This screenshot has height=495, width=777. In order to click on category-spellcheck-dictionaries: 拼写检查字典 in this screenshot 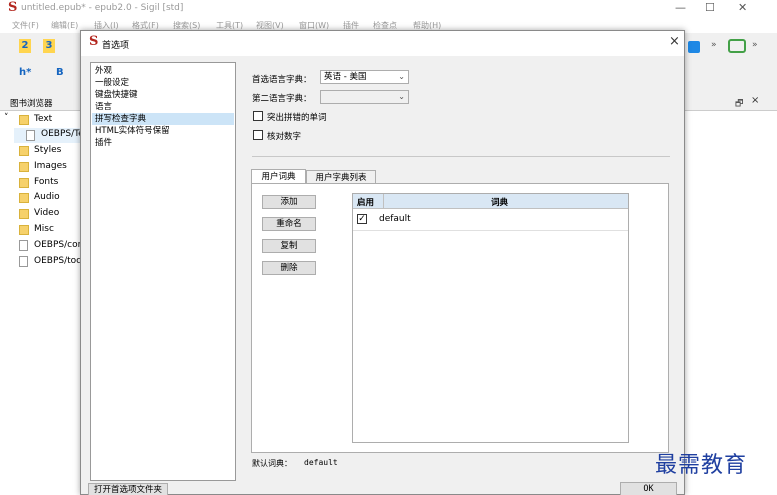, I will do `click(163, 119)`.